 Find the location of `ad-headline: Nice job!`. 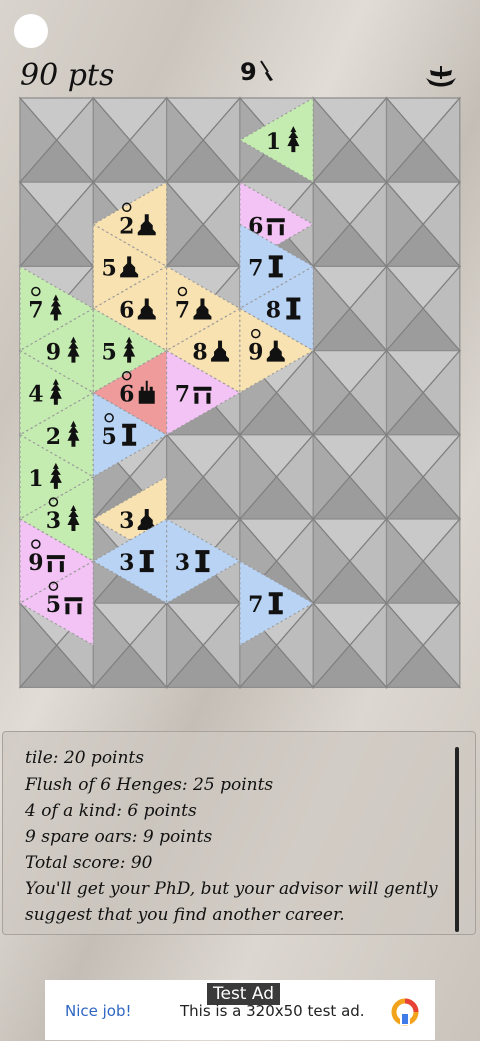

ad-headline: Nice job! is located at coordinates (98, 1011).